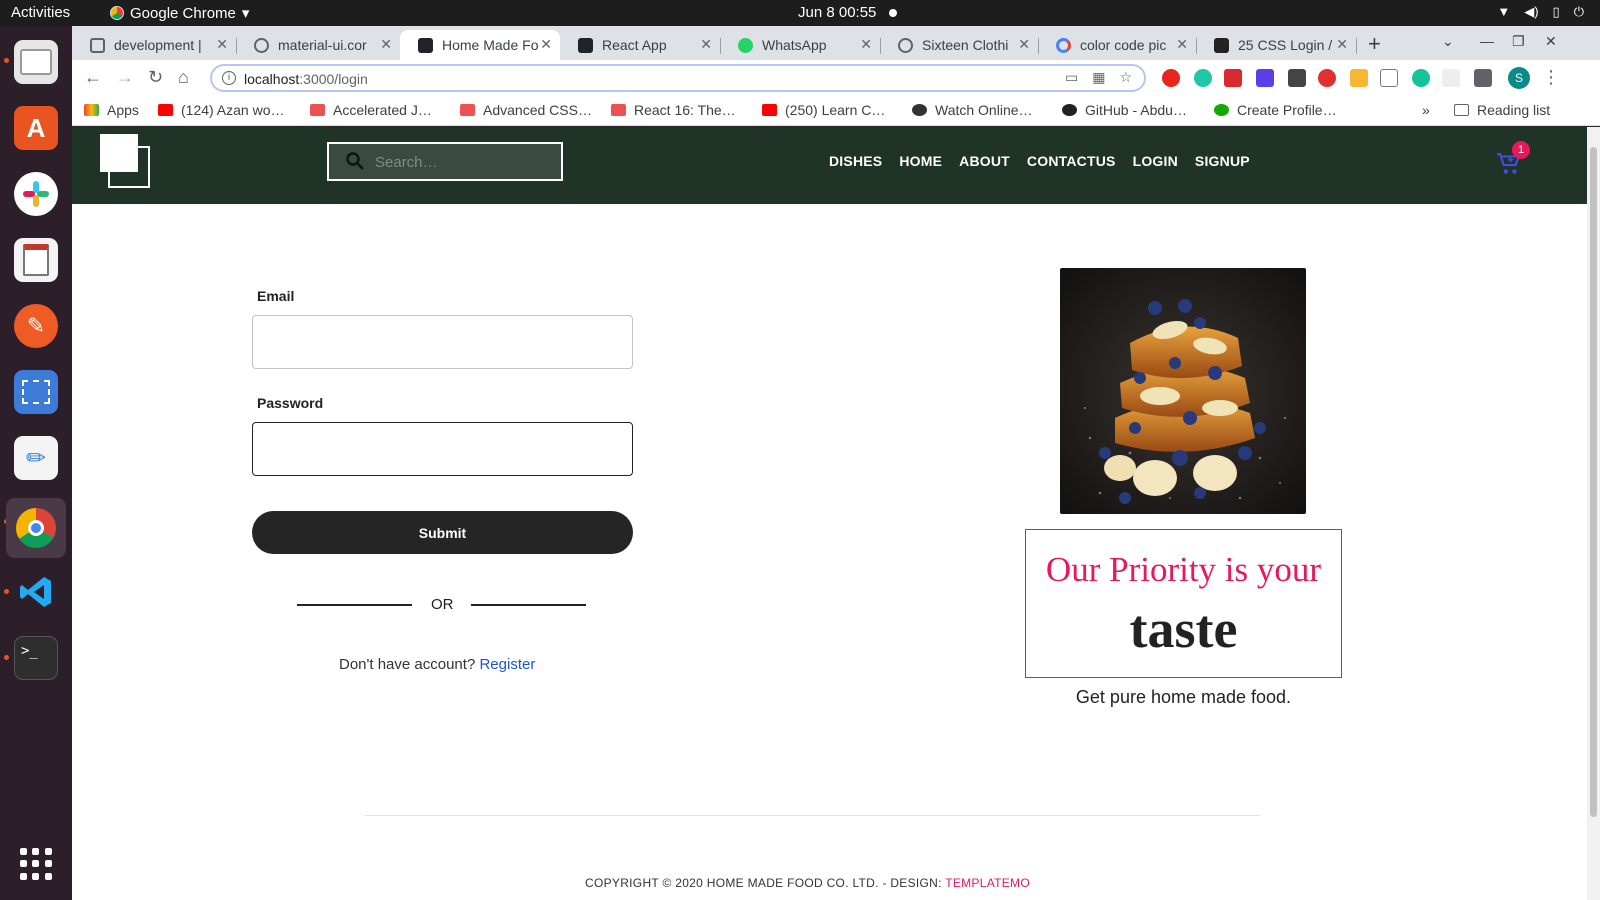  Describe the element at coordinates (125, 77) in the screenshot. I see `forward-icon: →` at that location.